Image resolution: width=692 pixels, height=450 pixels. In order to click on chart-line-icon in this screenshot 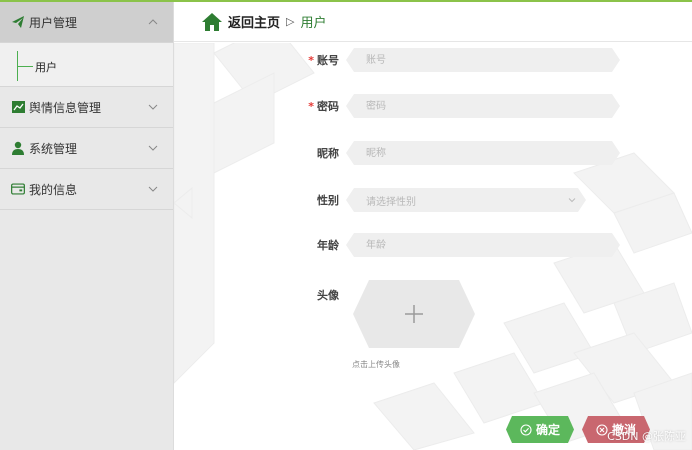, I will do `click(18, 107)`.